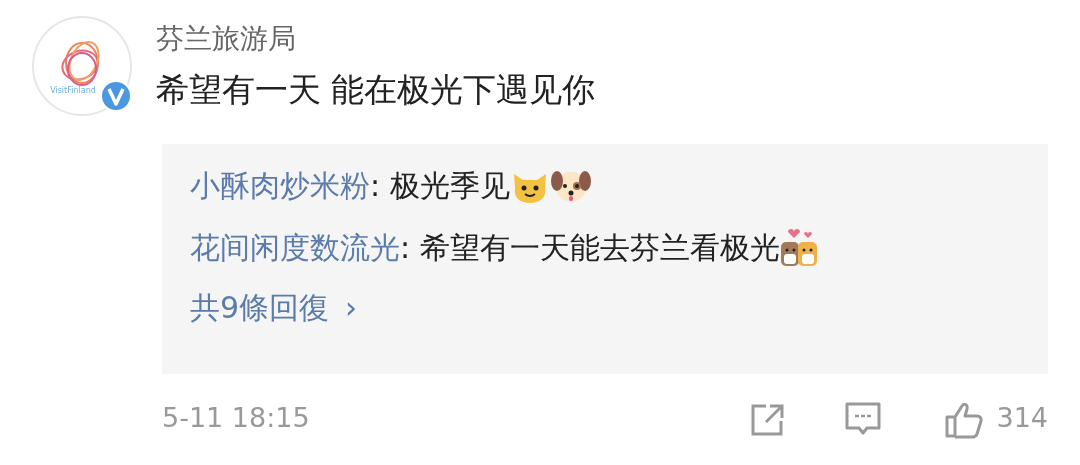 The height and width of the screenshot is (465, 1080). I want to click on avatar: VisitFinland, so click(82, 66).